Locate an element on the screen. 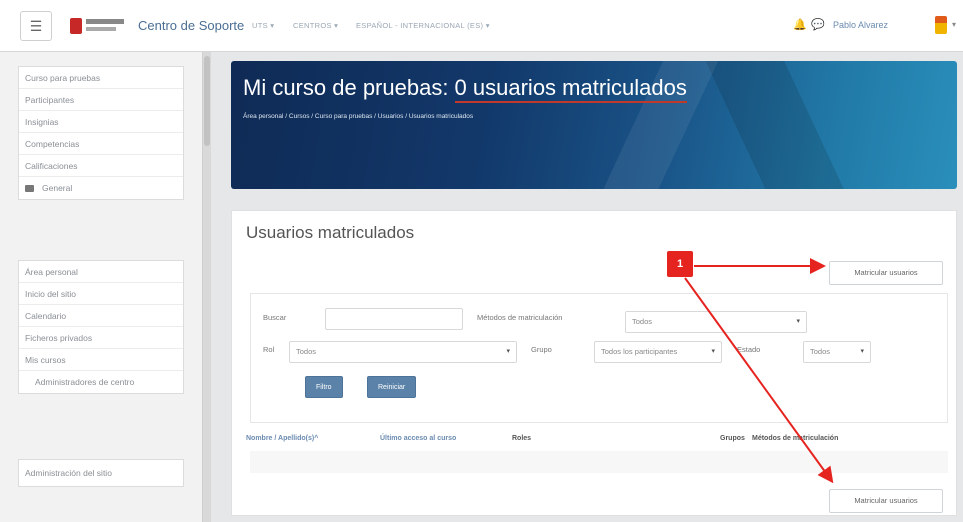 This screenshot has height=522, width=963. status-select: Todos ▾ is located at coordinates (837, 352).